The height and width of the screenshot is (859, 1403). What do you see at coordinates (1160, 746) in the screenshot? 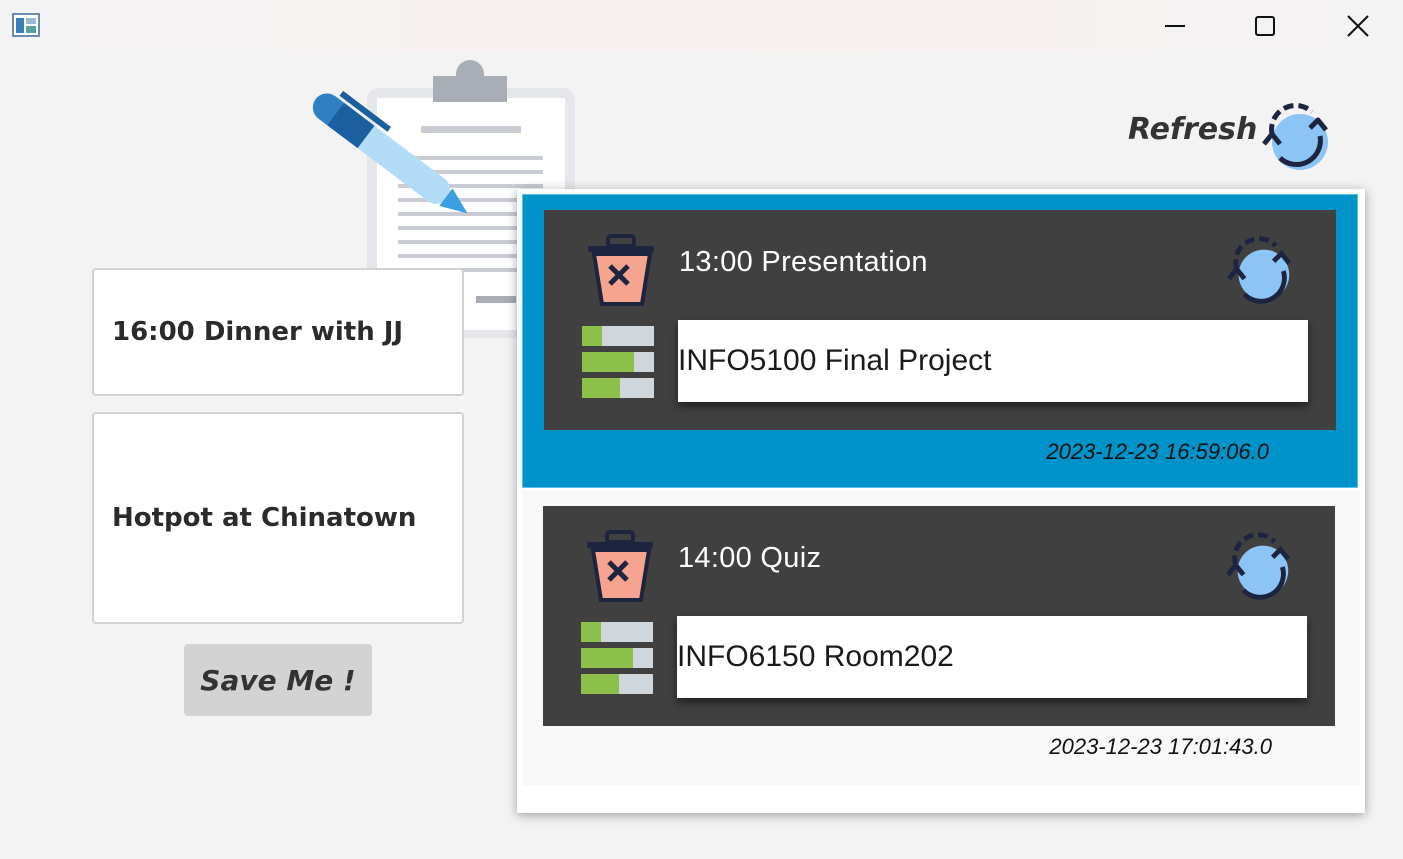
I see `note-timestamp: 2023-12-23 17:01:43.0` at bounding box center [1160, 746].